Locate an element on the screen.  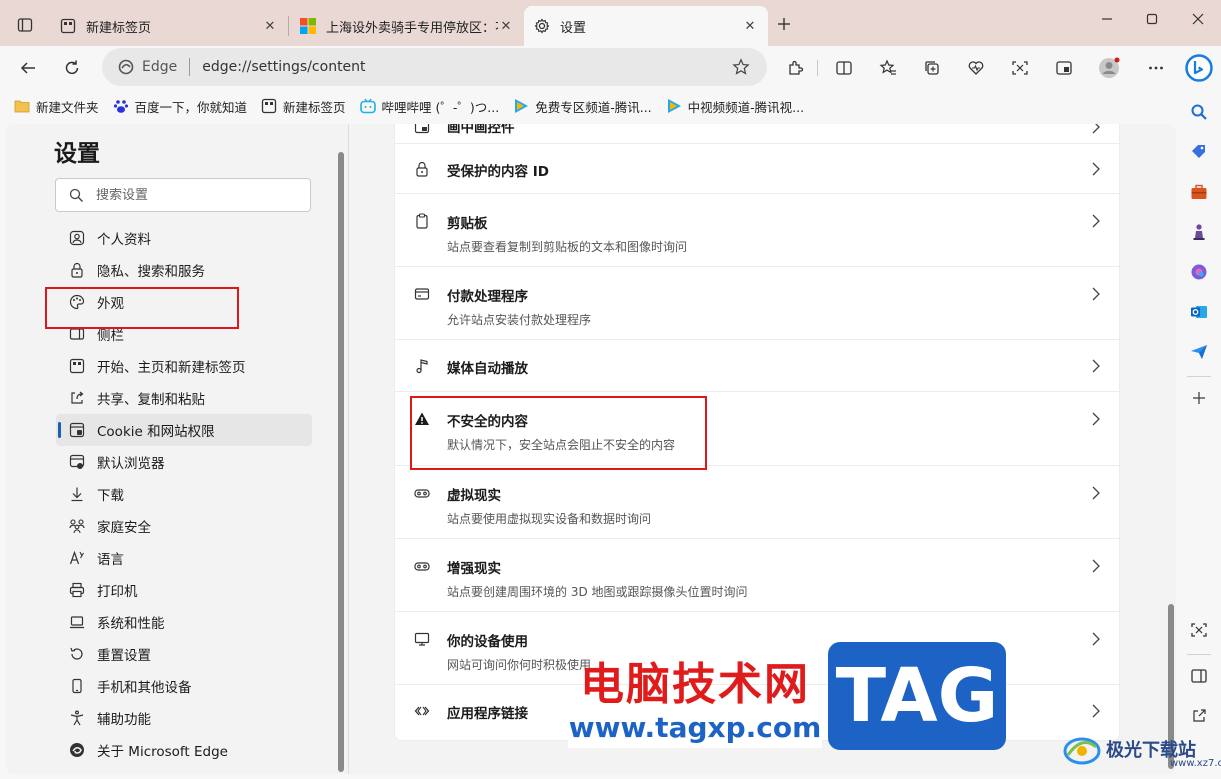
chess-piece-icon is located at coordinates (1199, 232).